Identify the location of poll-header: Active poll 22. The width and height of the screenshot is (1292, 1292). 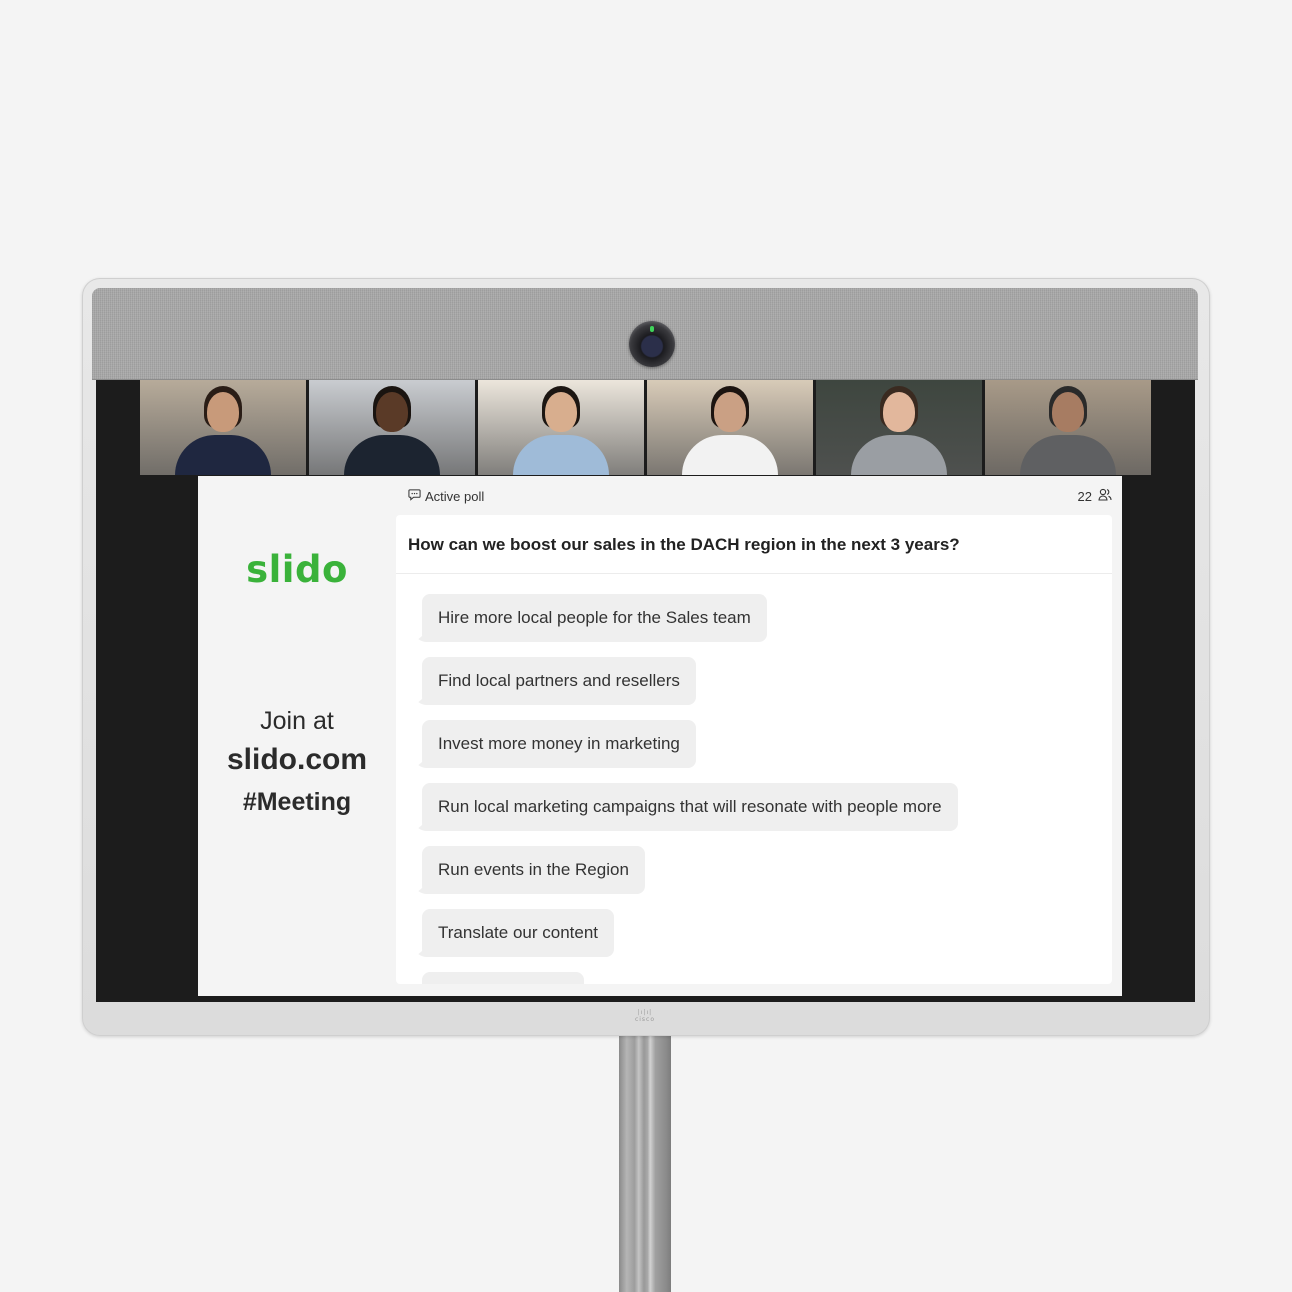
(759, 496).